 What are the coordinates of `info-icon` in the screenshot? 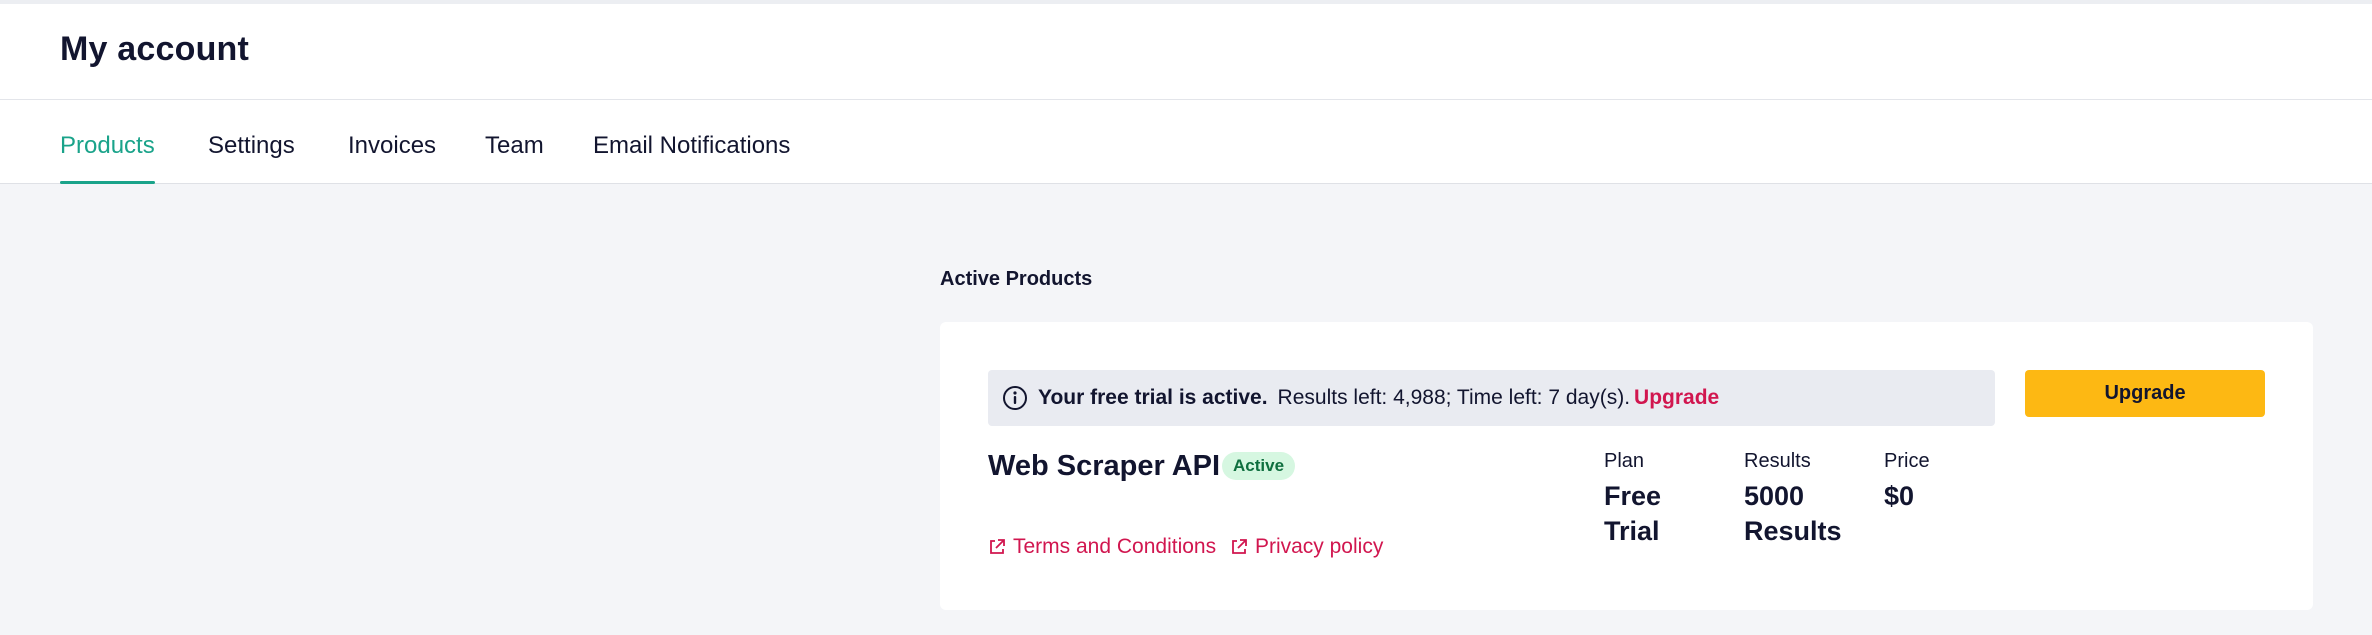 It's located at (1015, 398).